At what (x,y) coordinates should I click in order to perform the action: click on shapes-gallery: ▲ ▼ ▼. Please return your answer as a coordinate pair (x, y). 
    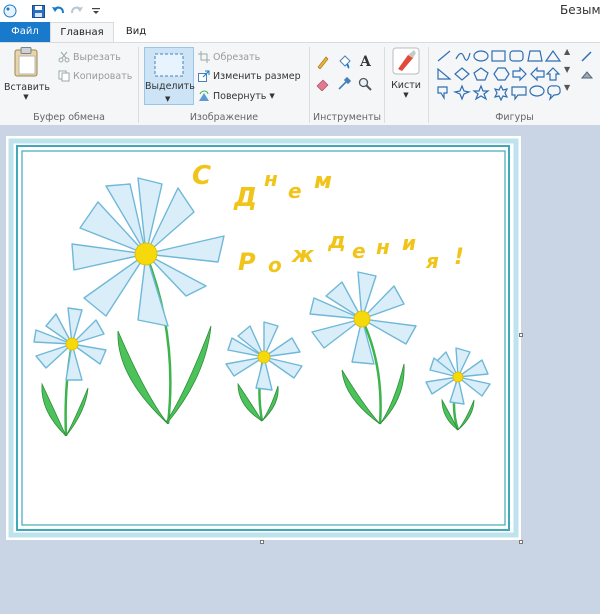
    Looking at the image, I should click on (503, 78).